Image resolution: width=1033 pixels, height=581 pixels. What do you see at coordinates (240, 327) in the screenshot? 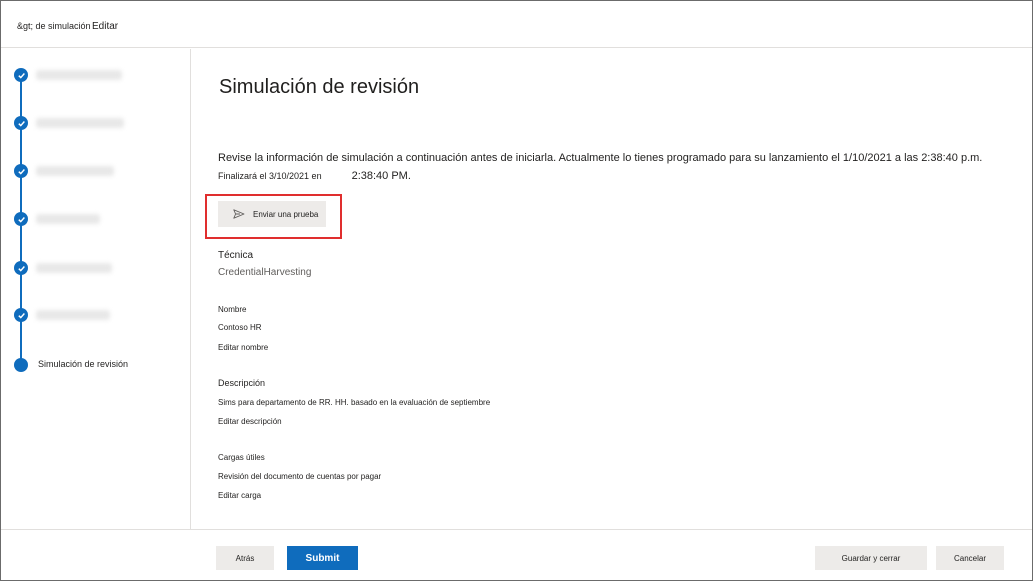
I see `name-value: Contoso HR` at bounding box center [240, 327].